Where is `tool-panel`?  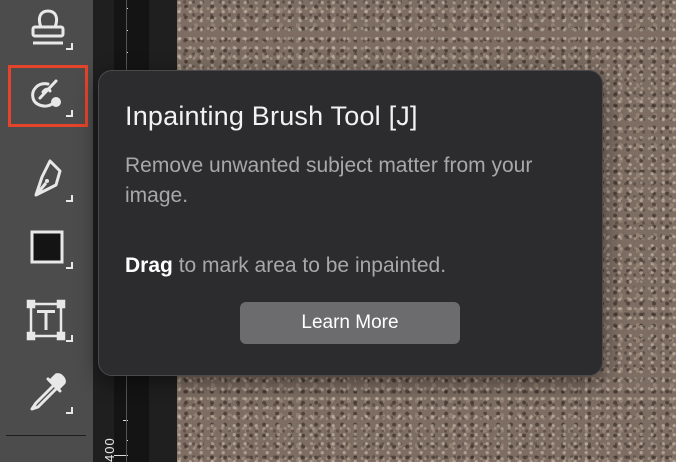
tool-panel is located at coordinates (46, 231).